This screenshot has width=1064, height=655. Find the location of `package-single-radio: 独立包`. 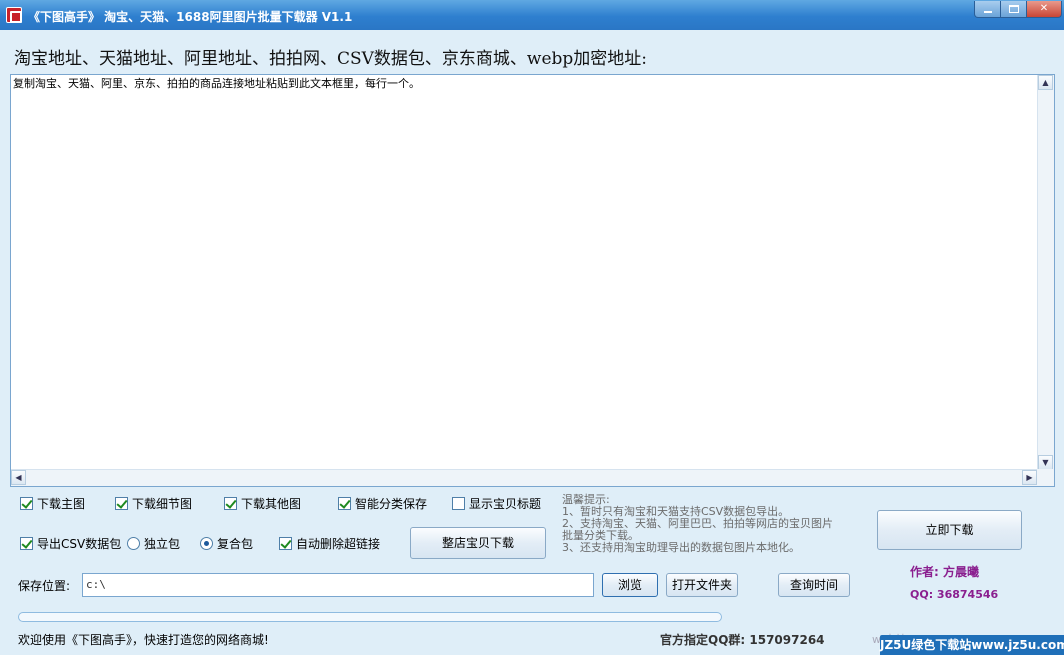

package-single-radio: 独立包 is located at coordinates (157, 544).